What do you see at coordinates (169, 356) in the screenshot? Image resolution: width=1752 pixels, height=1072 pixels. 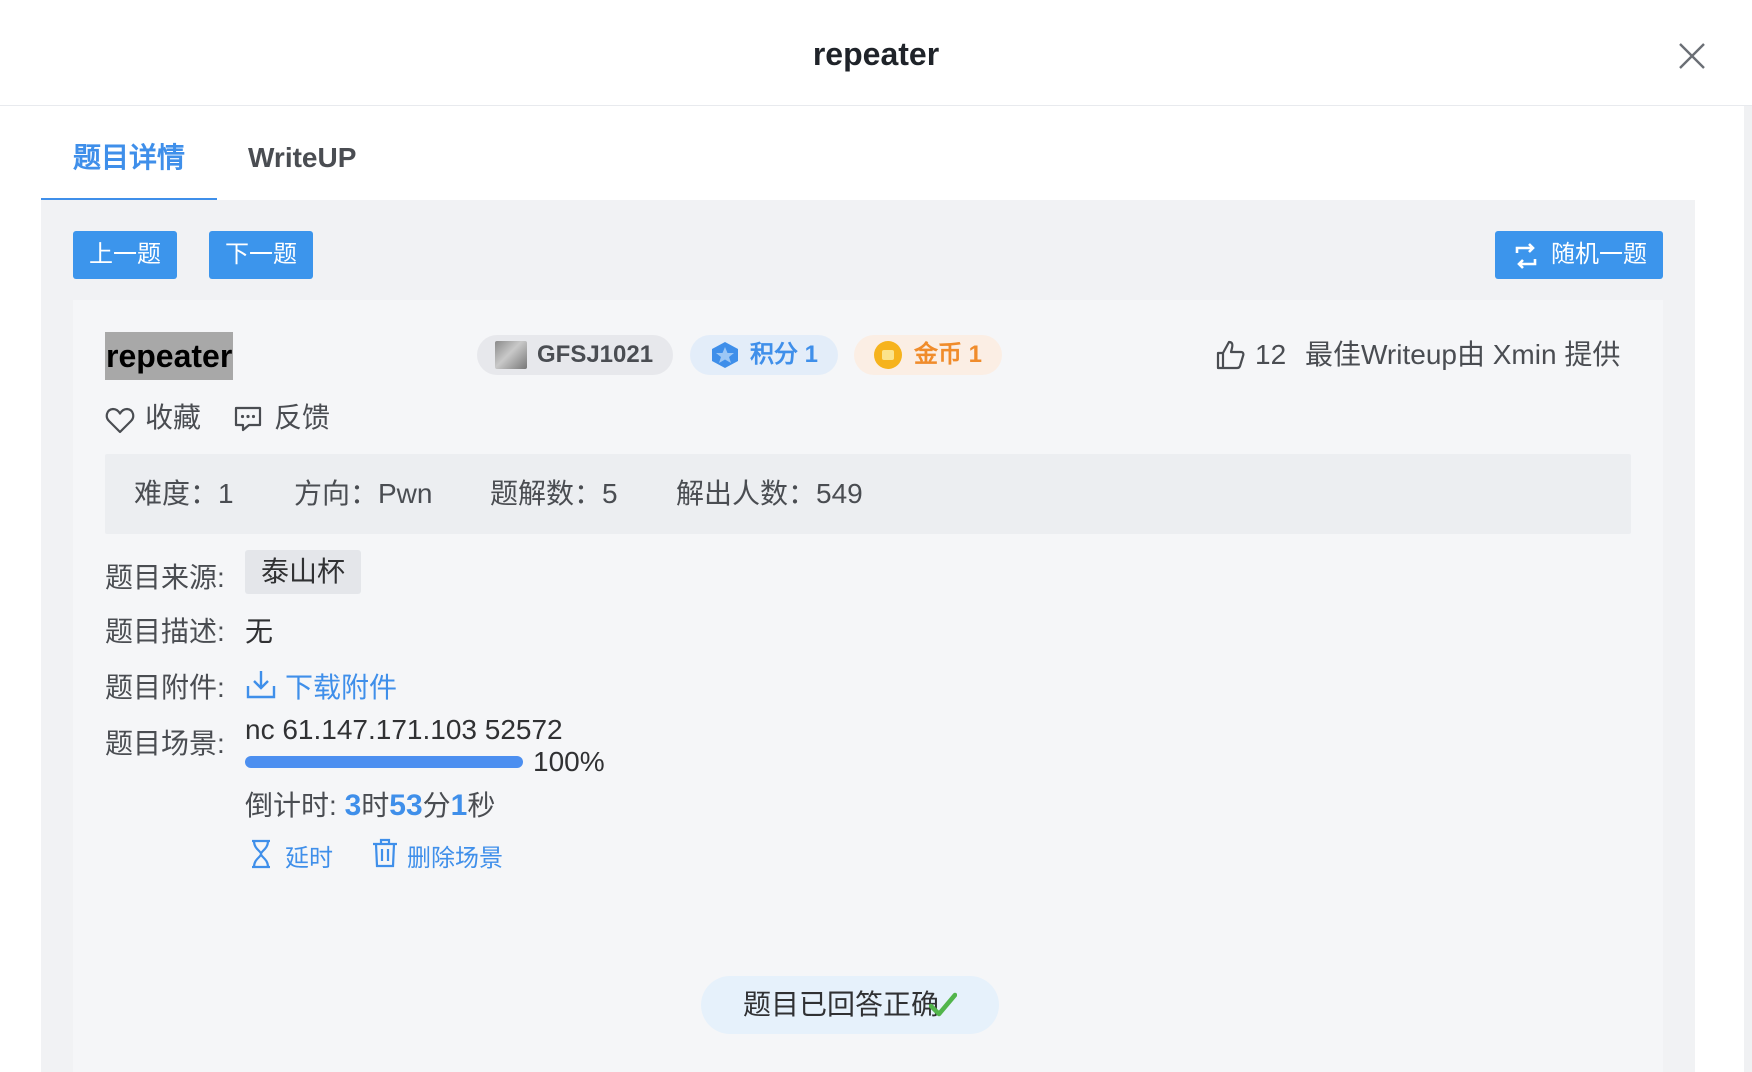 I see `challenge-name: repeater` at bounding box center [169, 356].